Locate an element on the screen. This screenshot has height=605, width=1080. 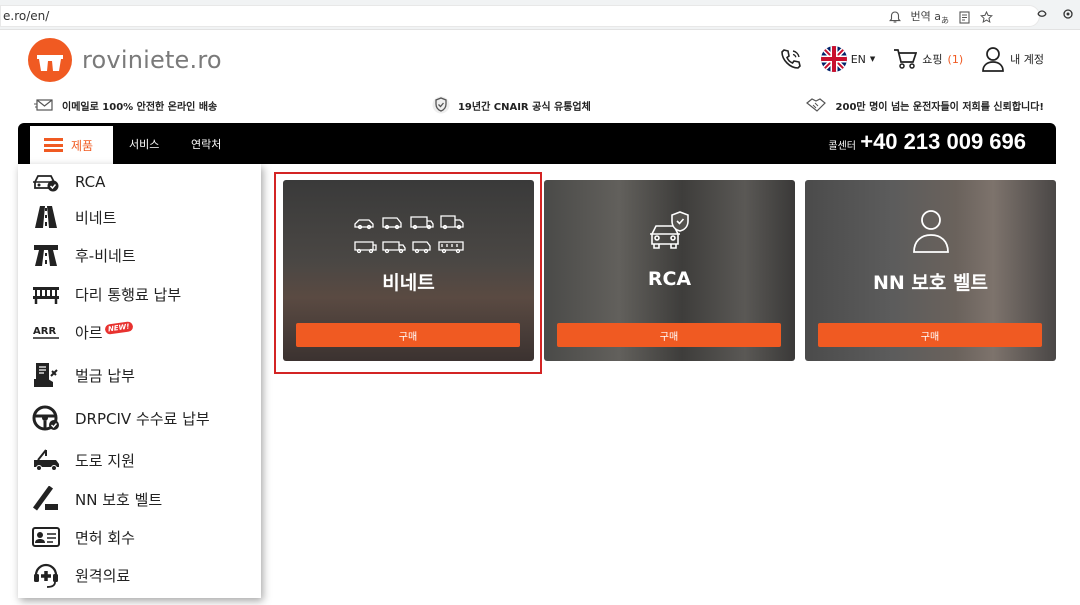
buy-button-rca: 구매 is located at coordinates (669, 335).